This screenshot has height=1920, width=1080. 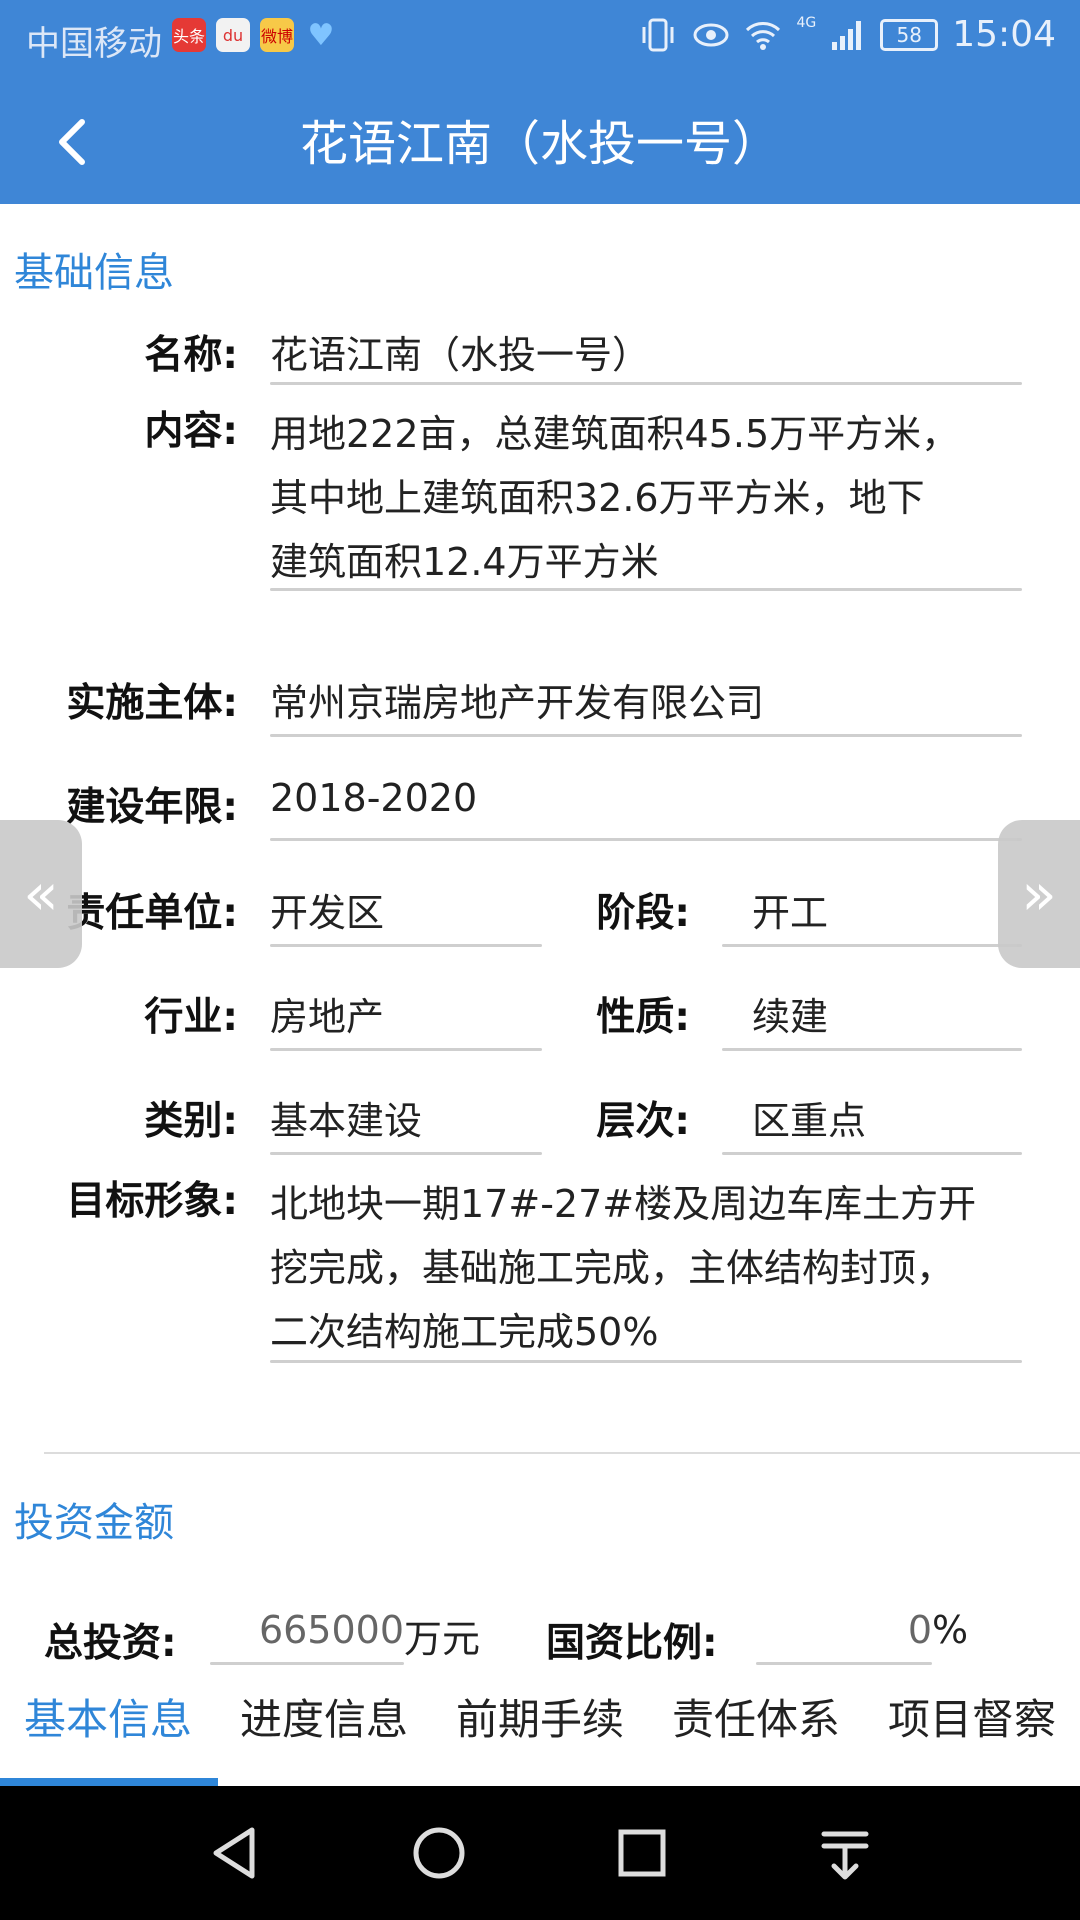 I want to click on nav-home-icon, so click(x=439, y=1853).